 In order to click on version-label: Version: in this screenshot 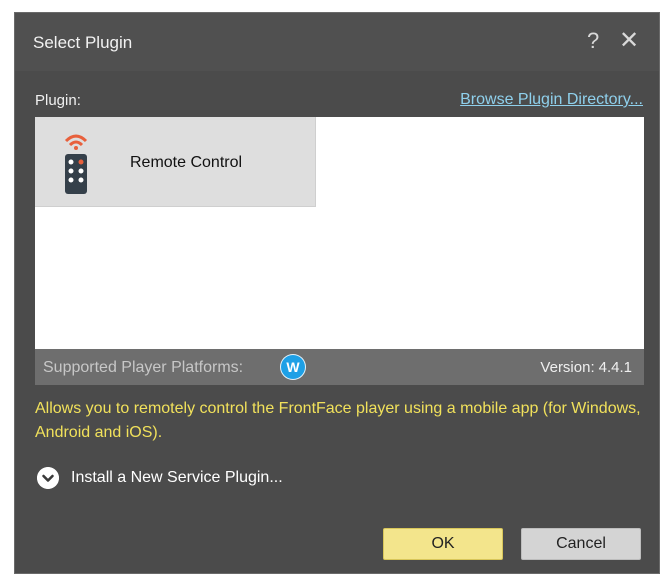, I will do `click(567, 367)`.